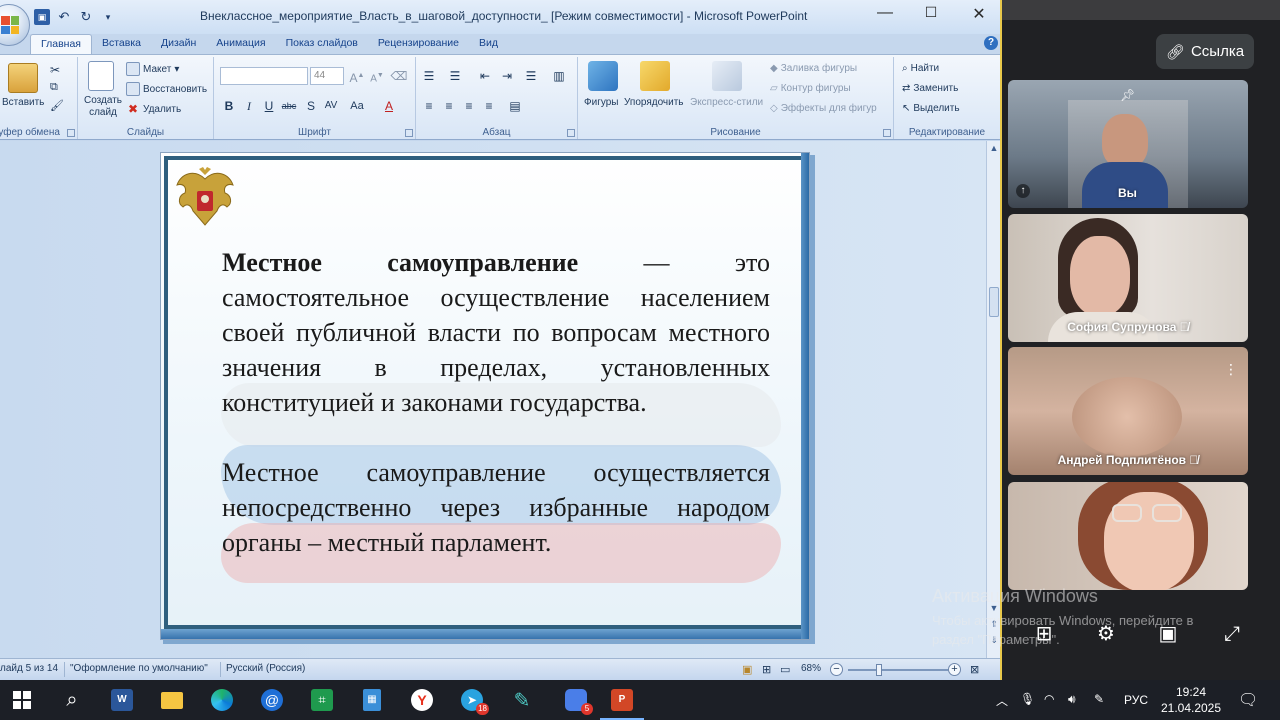  What do you see at coordinates (372, 700) in the screenshot?
I see `calculator-icon: ▦` at bounding box center [372, 700].